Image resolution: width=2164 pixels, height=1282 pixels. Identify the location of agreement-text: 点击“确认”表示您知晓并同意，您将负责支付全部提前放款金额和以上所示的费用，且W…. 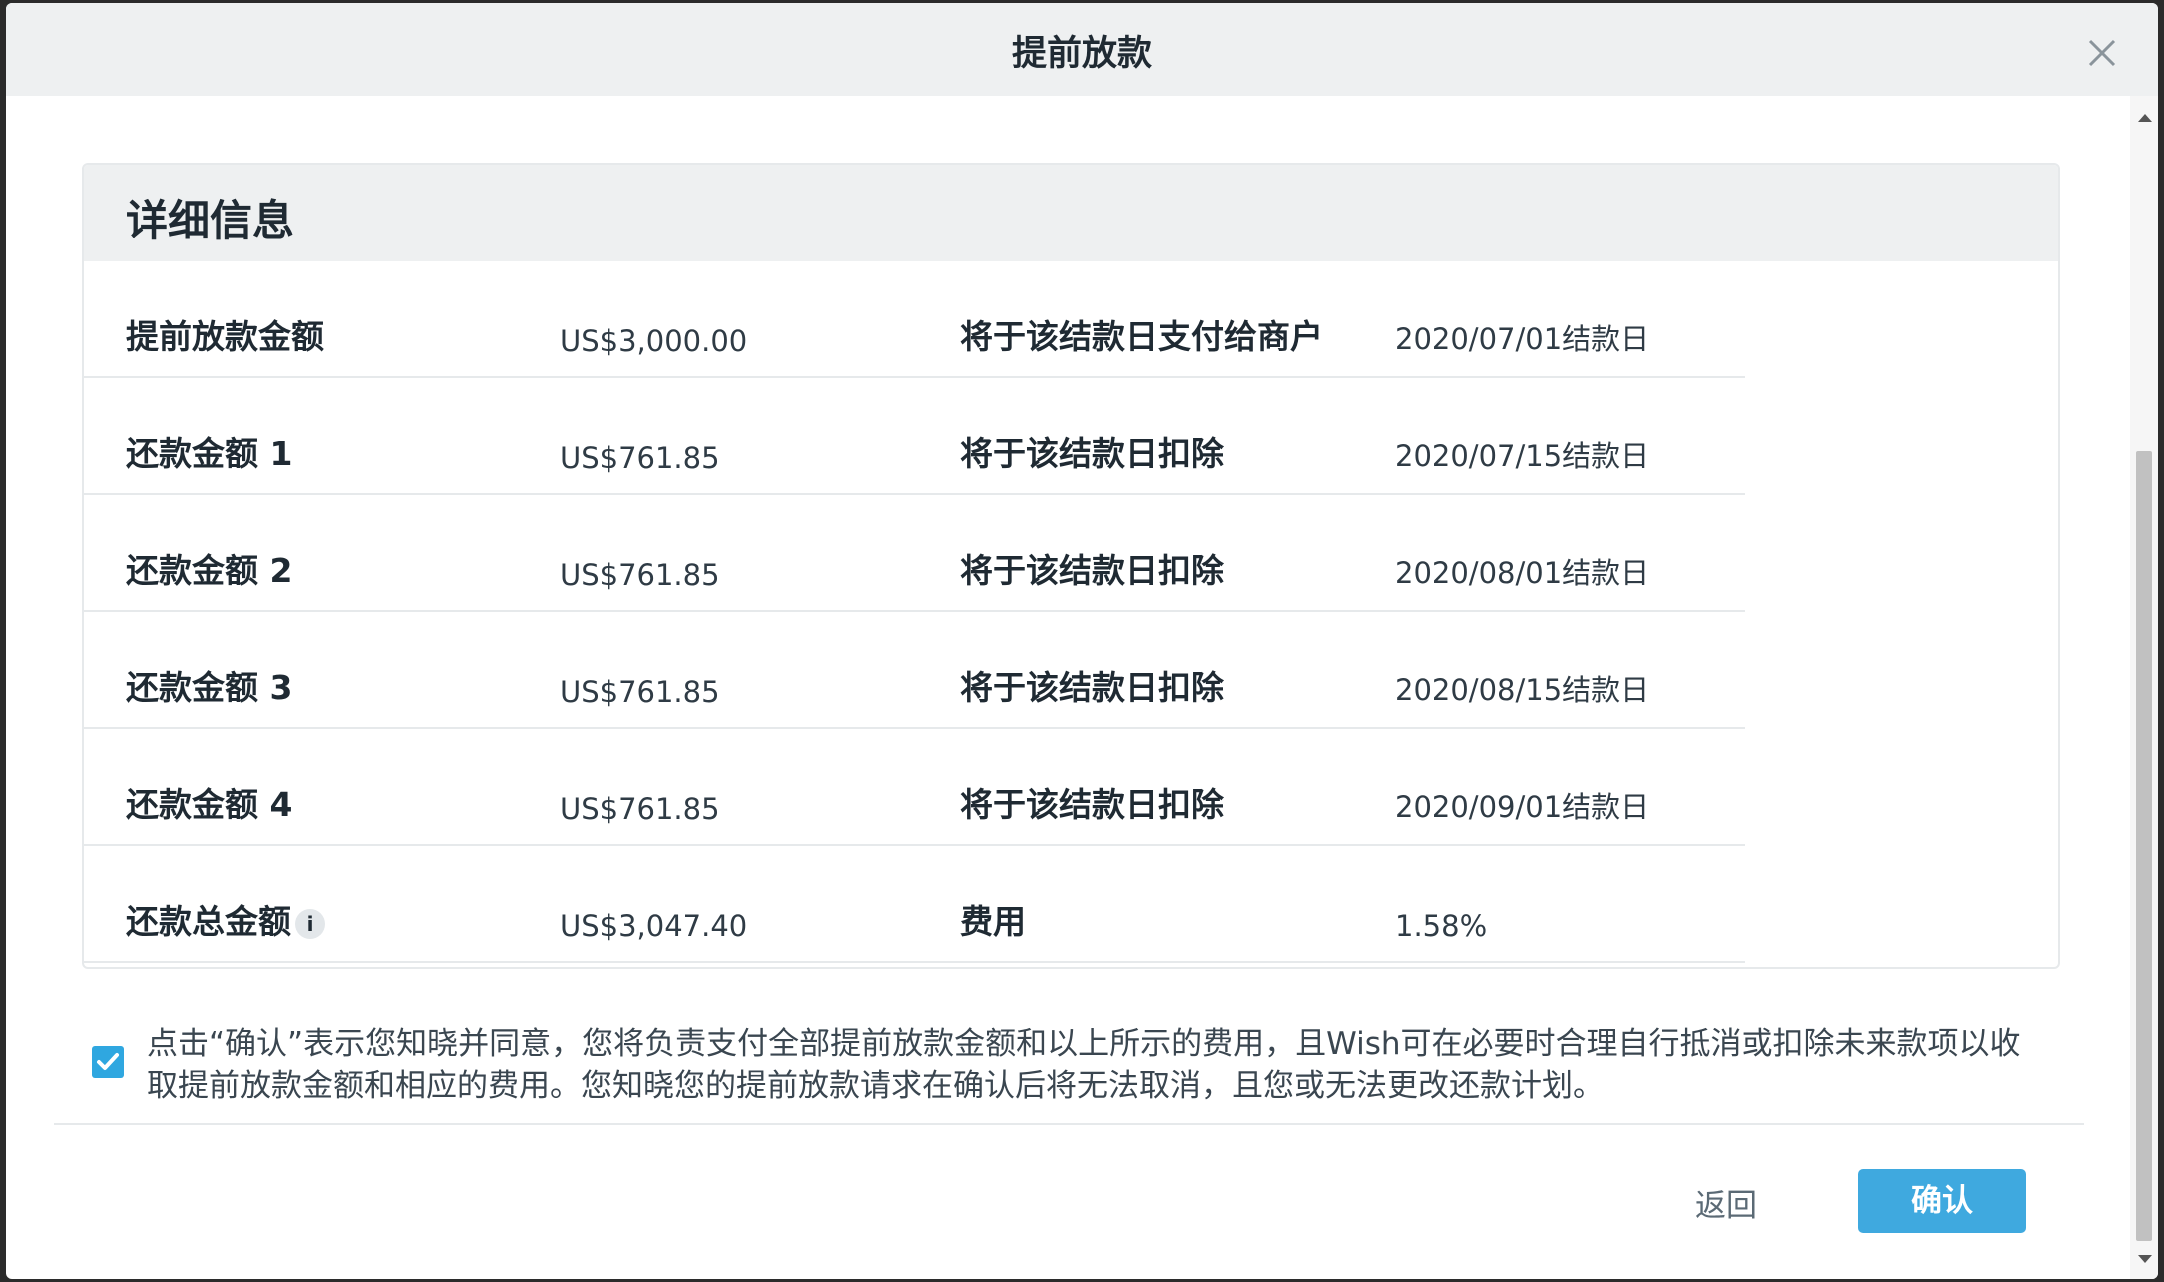
(1084, 1065).